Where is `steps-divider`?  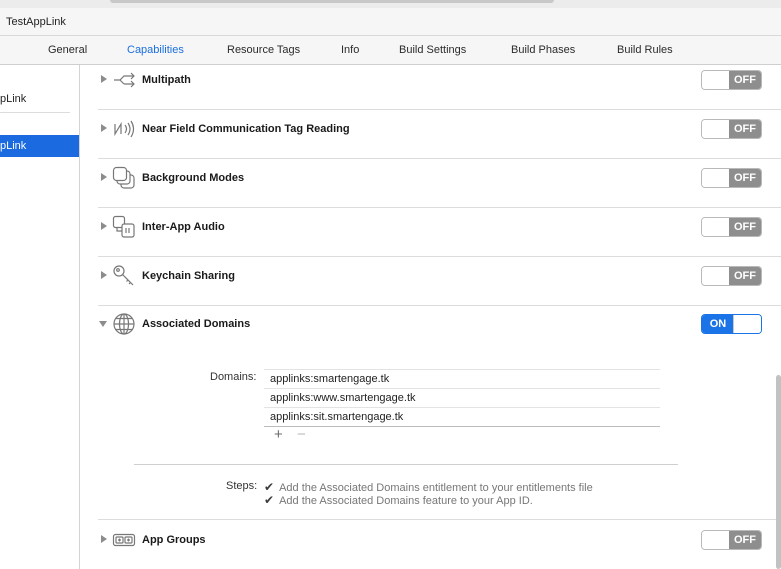 steps-divider is located at coordinates (406, 464).